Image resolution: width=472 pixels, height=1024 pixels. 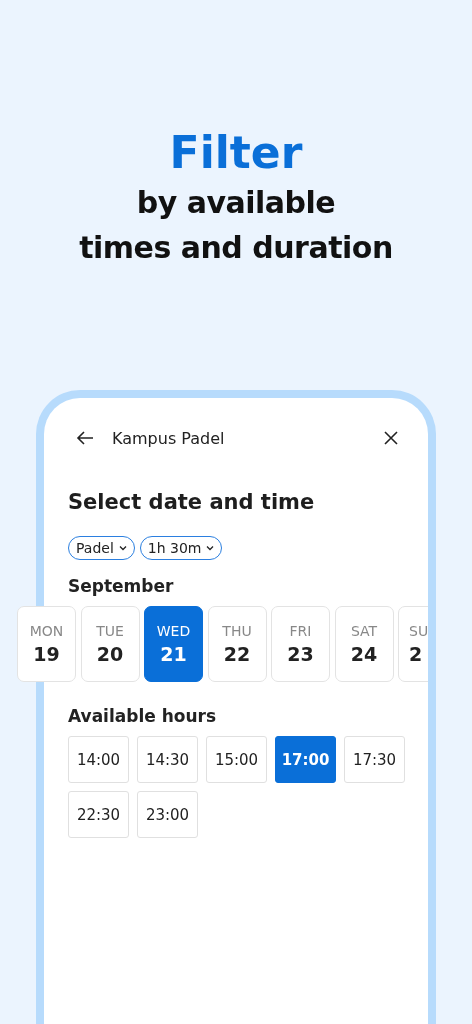 I want to click on time-slot: 14:30, so click(x=167, y=759).